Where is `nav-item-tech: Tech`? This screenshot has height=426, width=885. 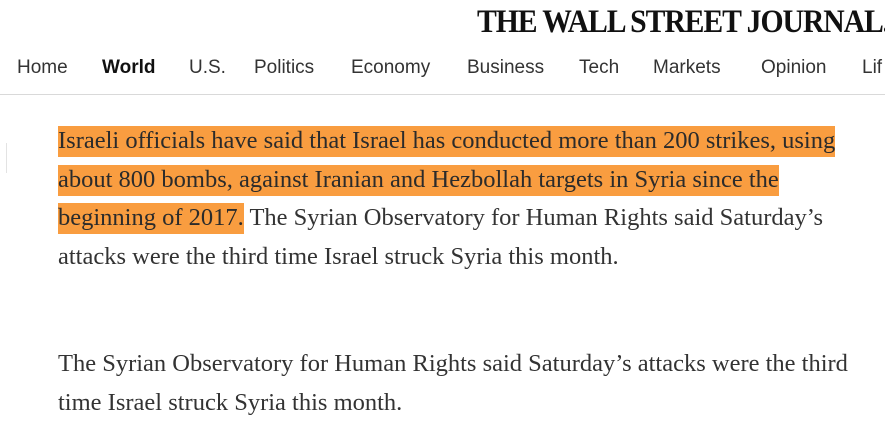
nav-item-tech: Tech is located at coordinates (599, 68).